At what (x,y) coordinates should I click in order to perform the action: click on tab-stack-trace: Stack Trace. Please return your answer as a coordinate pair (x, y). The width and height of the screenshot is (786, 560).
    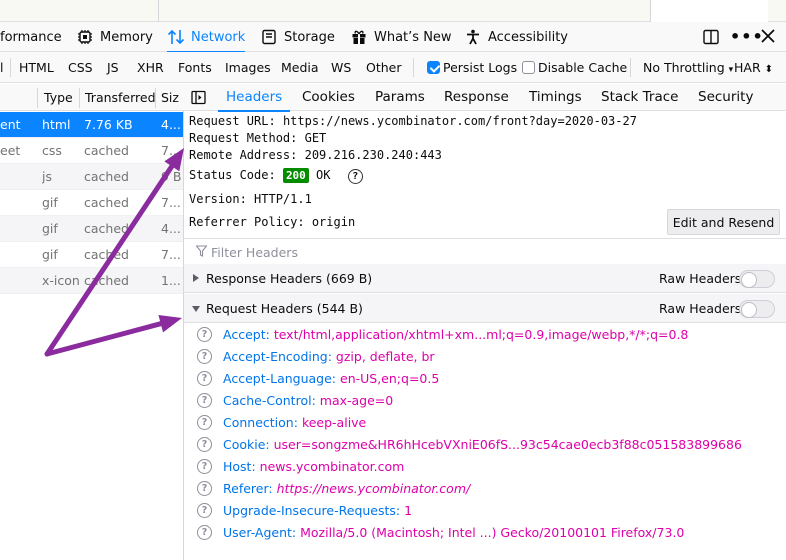
    Looking at the image, I should click on (639, 97).